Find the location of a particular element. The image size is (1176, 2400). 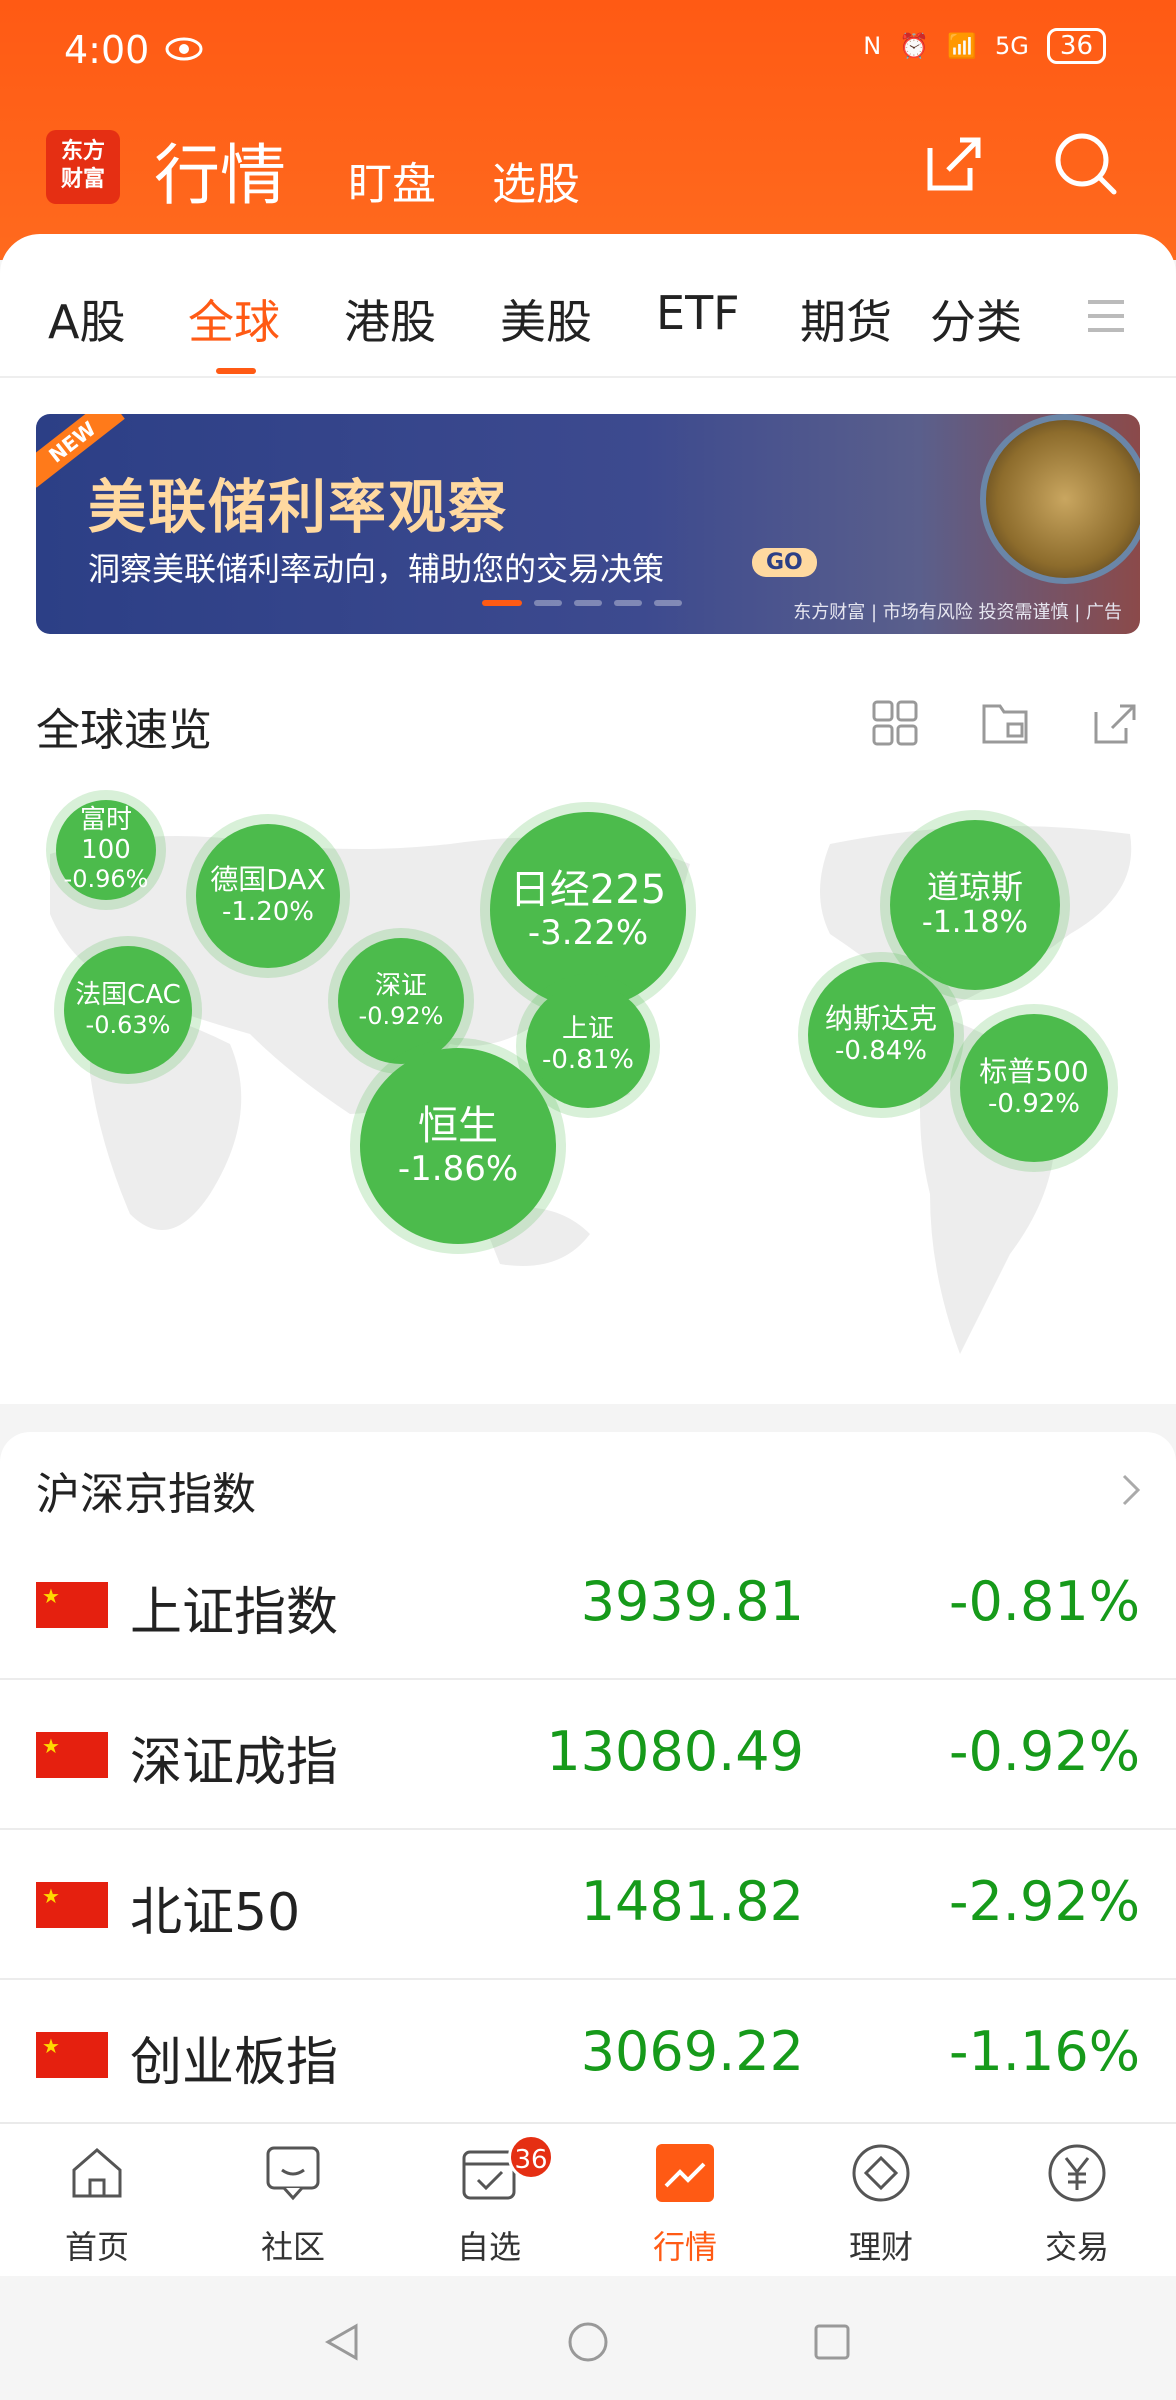

diamond-icon is located at coordinates (881, 2173).